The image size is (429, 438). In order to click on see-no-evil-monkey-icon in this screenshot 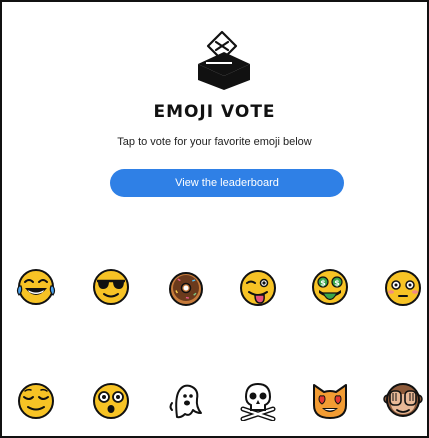, I will do `click(403, 401)`.